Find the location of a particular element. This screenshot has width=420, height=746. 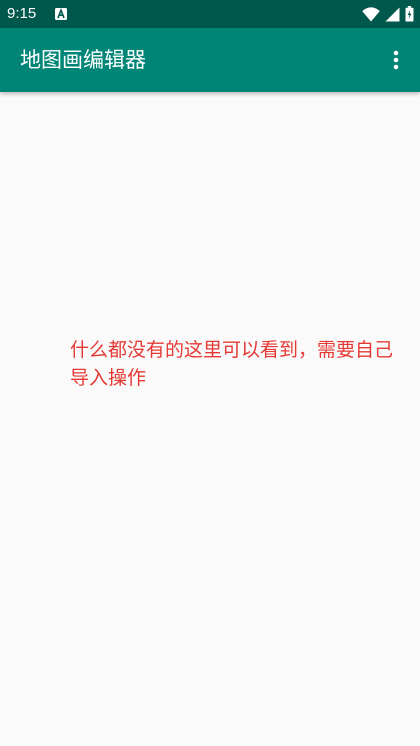

status-time: 9:15 is located at coordinates (22, 13).